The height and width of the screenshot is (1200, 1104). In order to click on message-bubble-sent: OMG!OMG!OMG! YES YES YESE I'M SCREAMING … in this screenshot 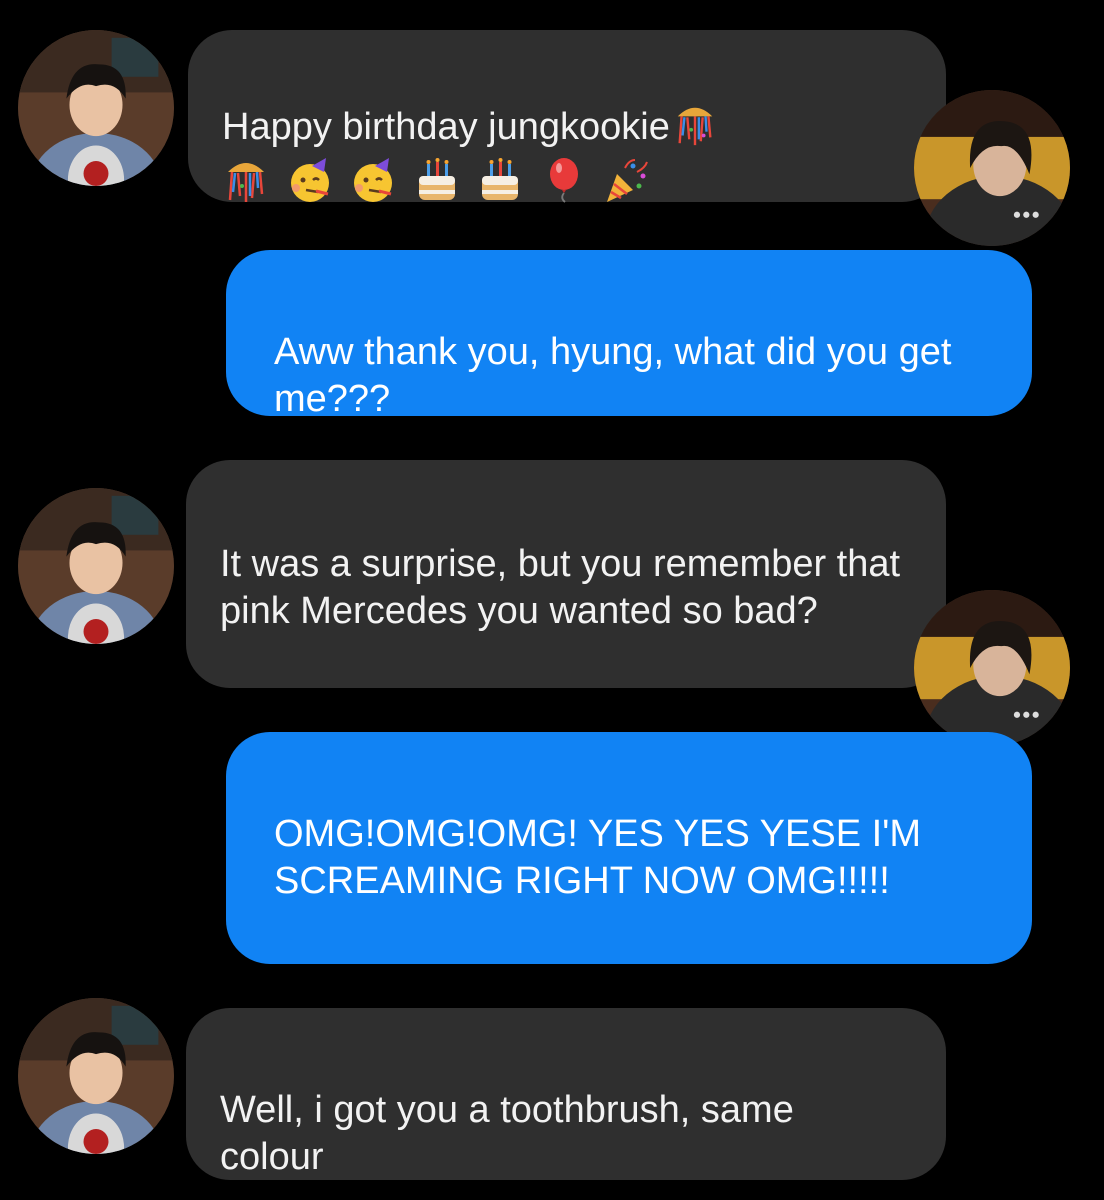, I will do `click(629, 848)`.